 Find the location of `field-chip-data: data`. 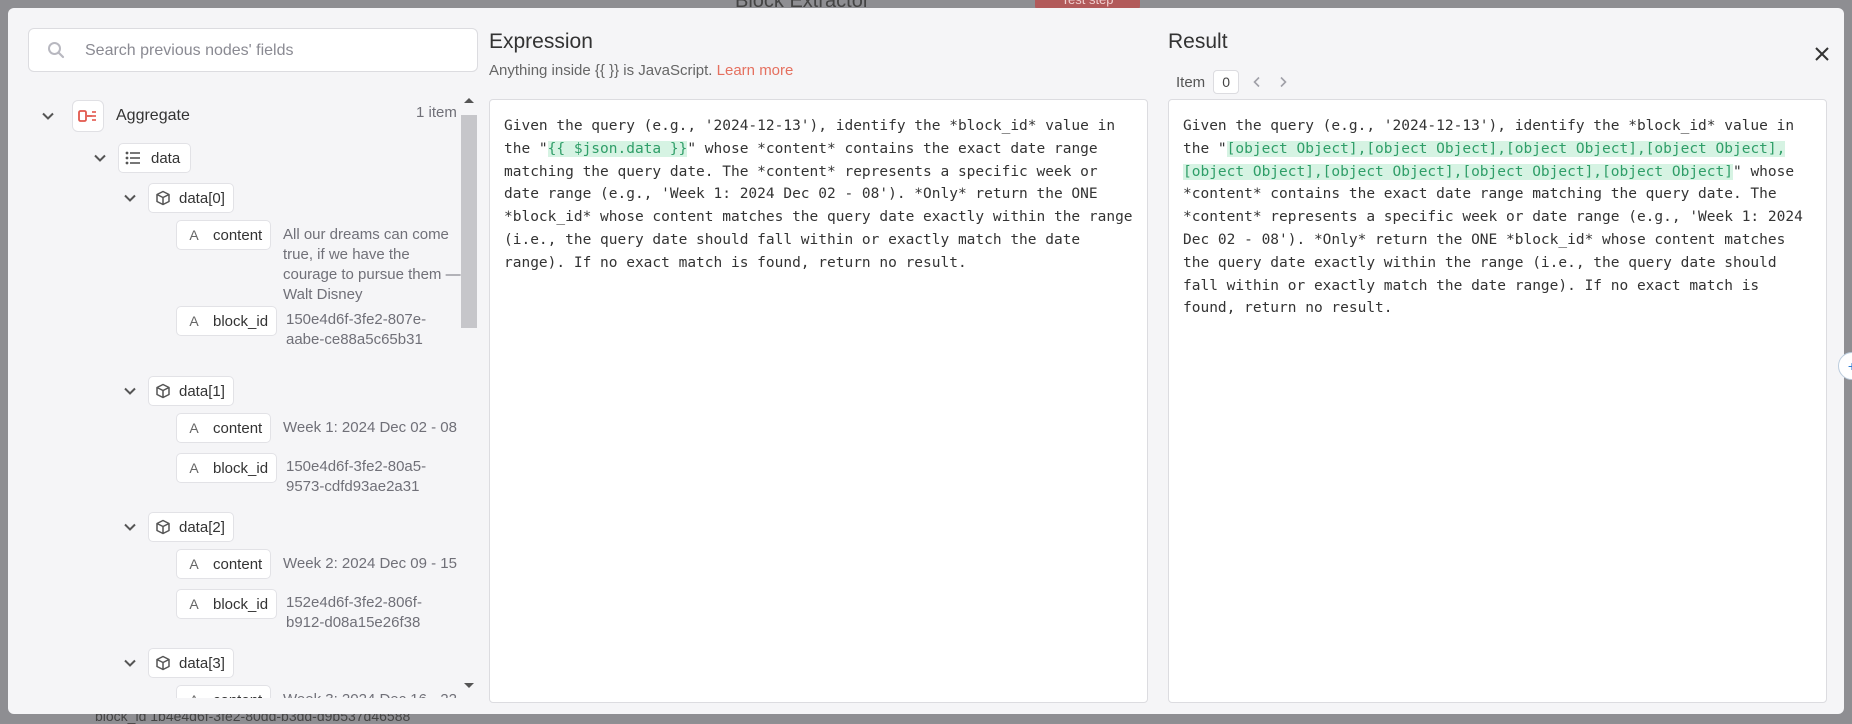

field-chip-data: data is located at coordinates (155, 158).